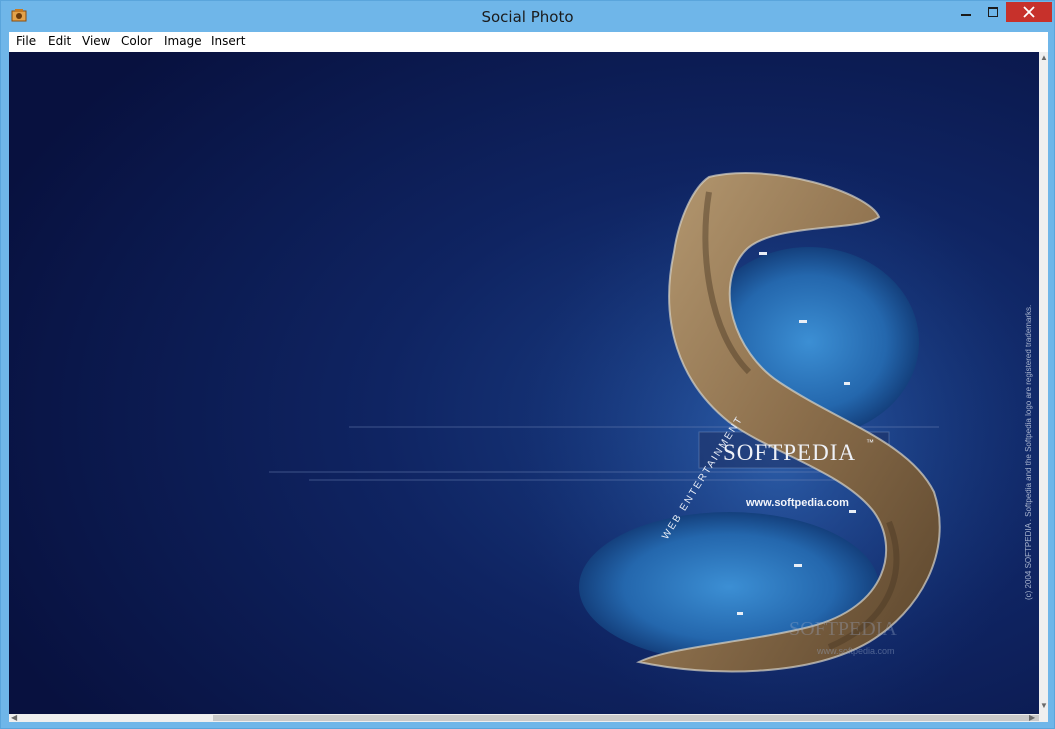 This screenshot has height=729, width=1055. I want to click on window-title: Social Photo, so click(527, 17).